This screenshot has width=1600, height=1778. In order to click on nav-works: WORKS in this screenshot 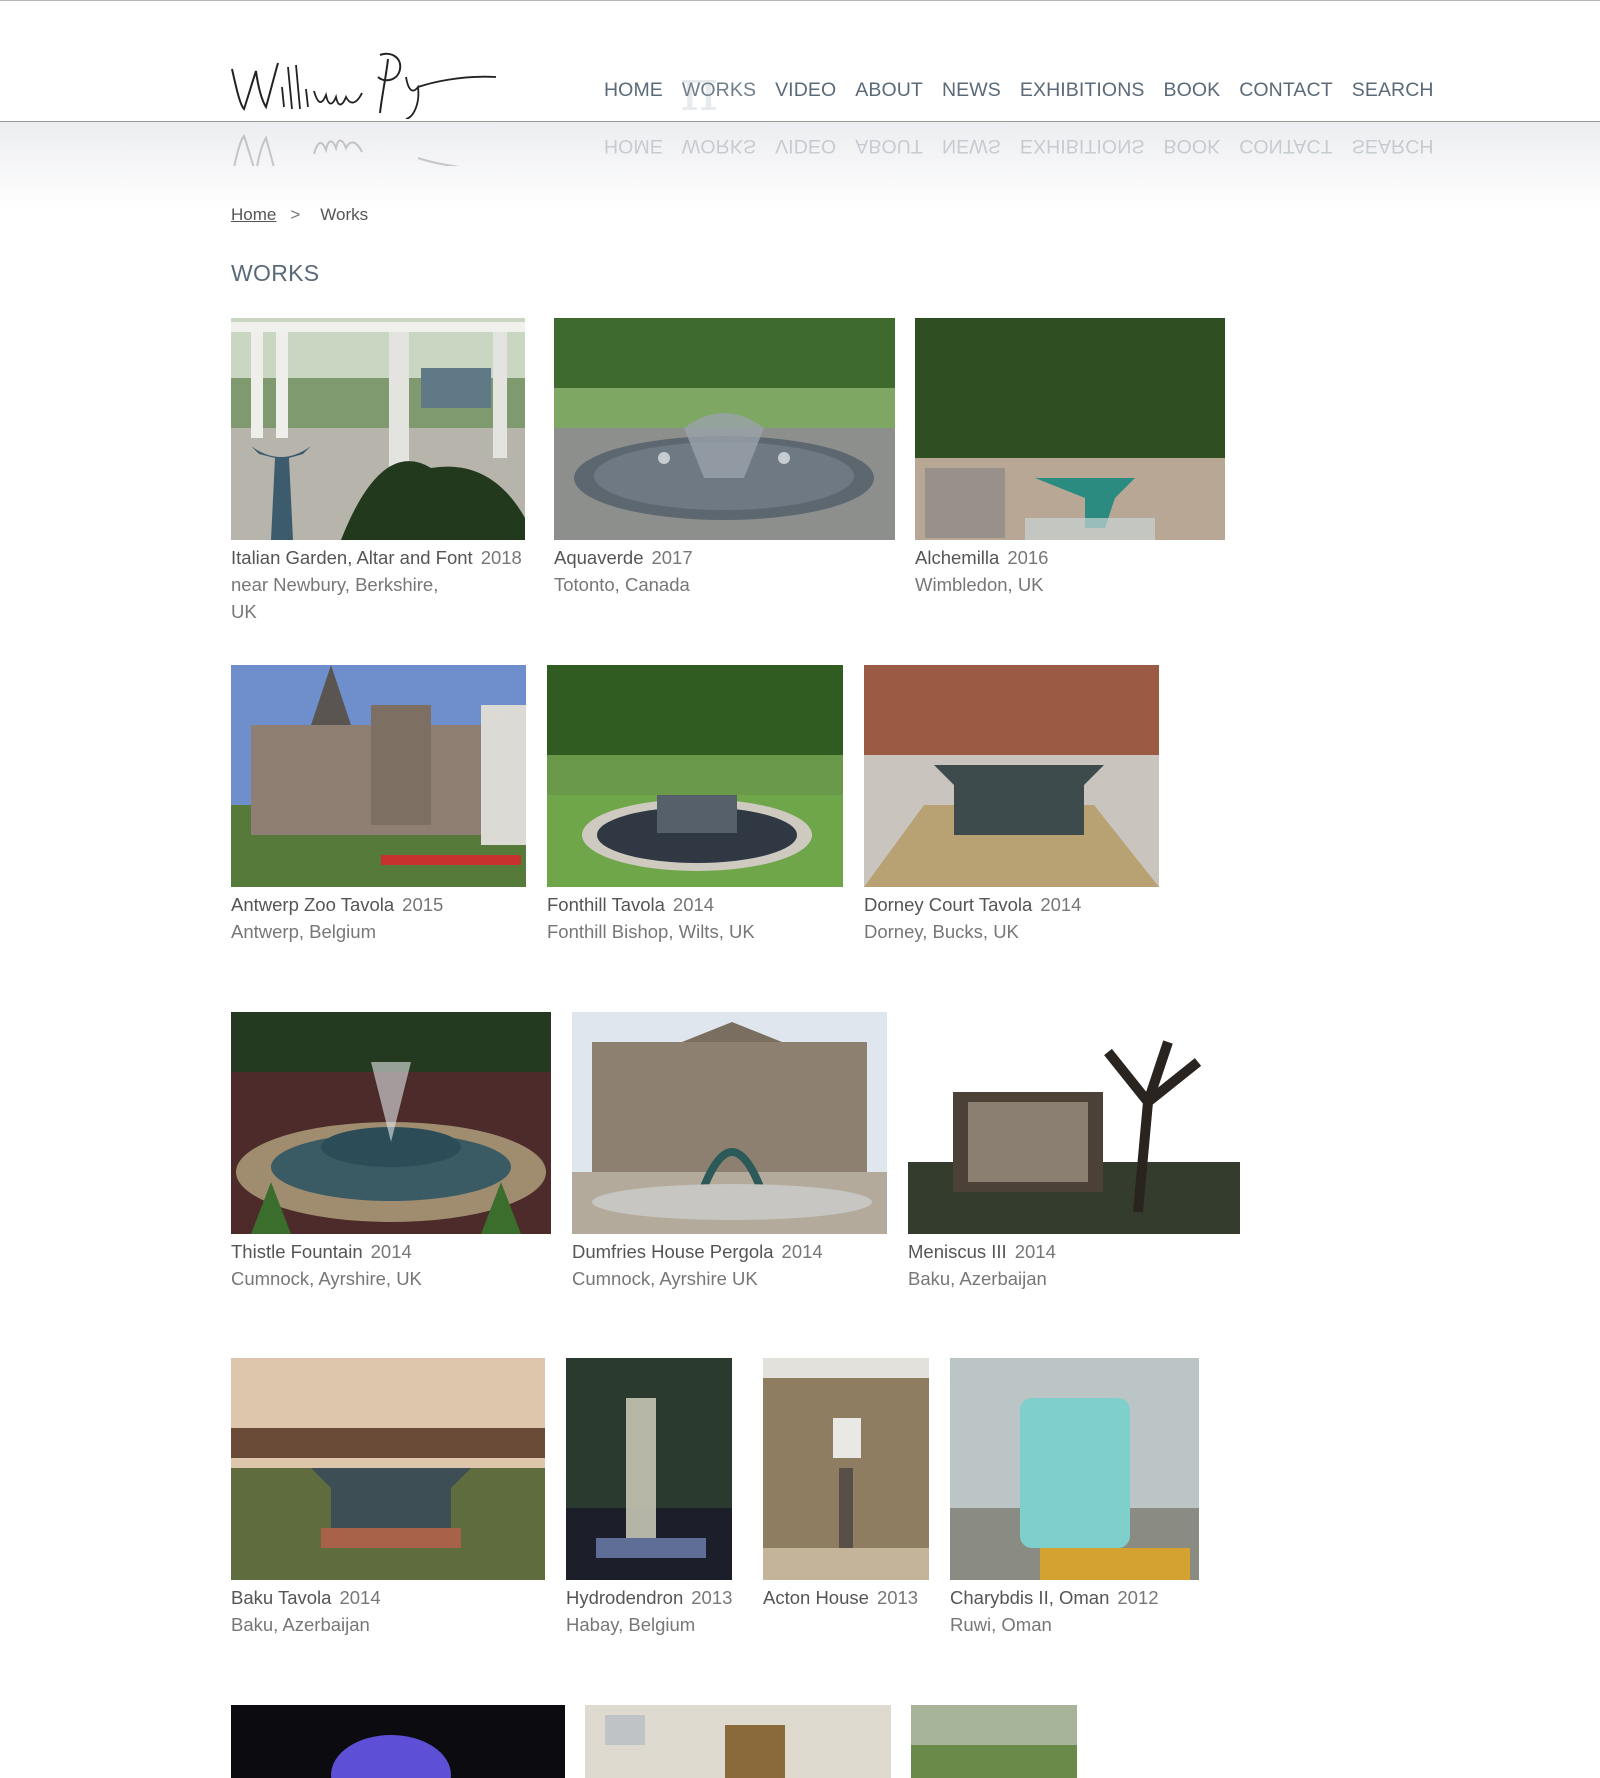, I will do `click(719, 90)`.